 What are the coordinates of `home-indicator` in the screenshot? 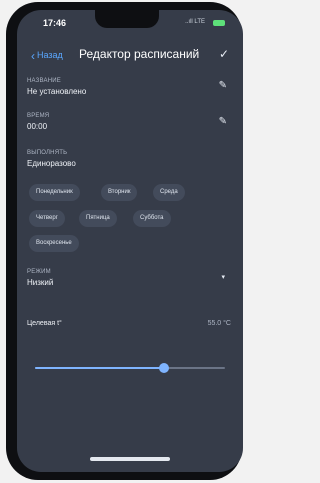 It's located at (130, 459).